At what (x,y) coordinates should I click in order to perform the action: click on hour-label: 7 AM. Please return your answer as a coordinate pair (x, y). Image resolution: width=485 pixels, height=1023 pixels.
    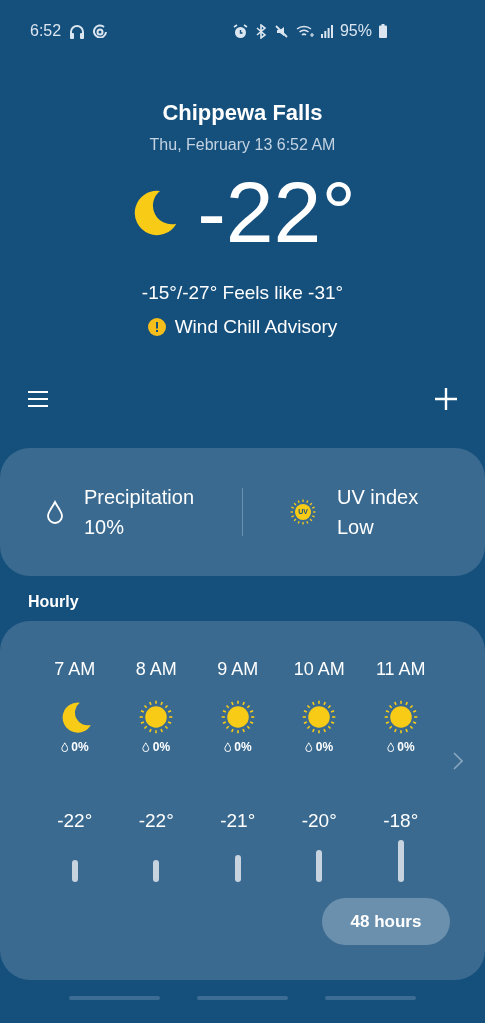
    Looking at the image, I should click on (75, 670).